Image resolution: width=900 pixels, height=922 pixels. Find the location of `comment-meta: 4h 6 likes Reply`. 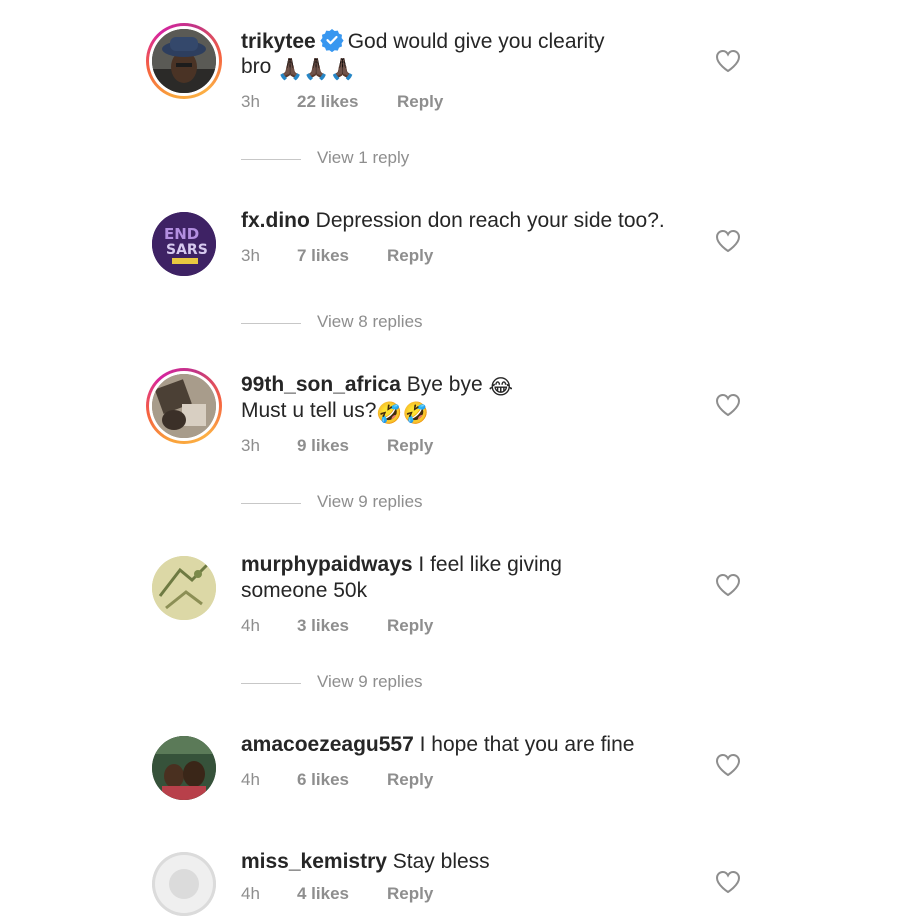

comment-meta: 4h 6 likes Reply is located at coordinates (337, 780).